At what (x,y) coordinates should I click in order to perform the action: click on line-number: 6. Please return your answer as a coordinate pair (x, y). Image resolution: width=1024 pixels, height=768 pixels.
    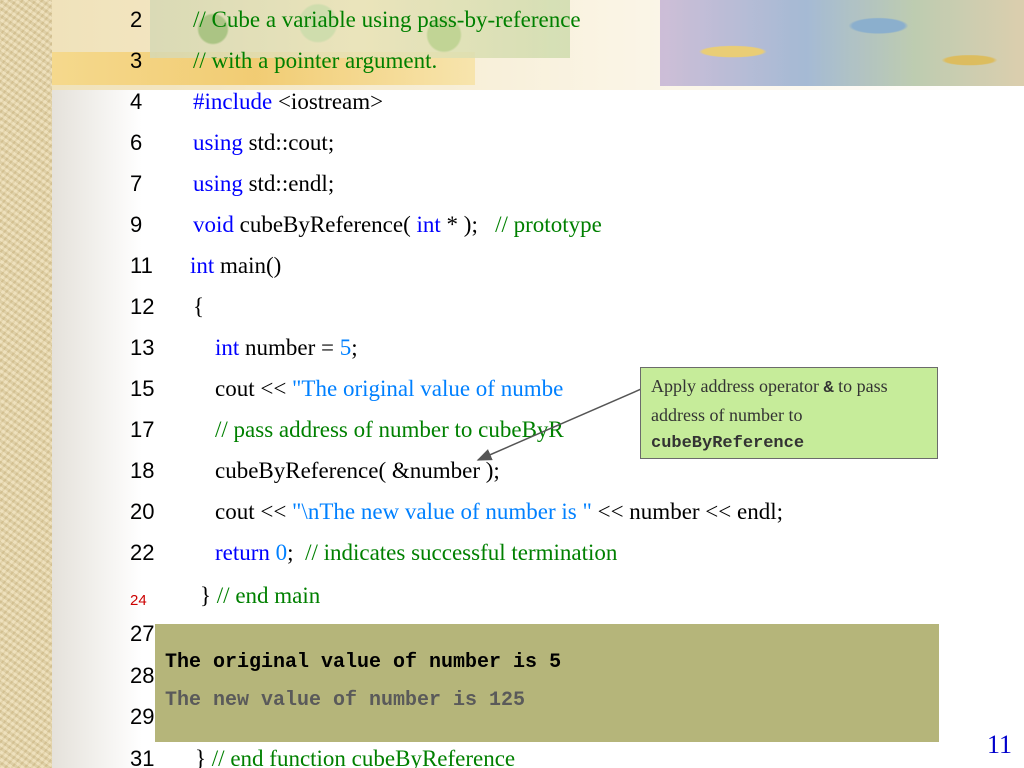
    Looking at the image, I should click on (136, 142).